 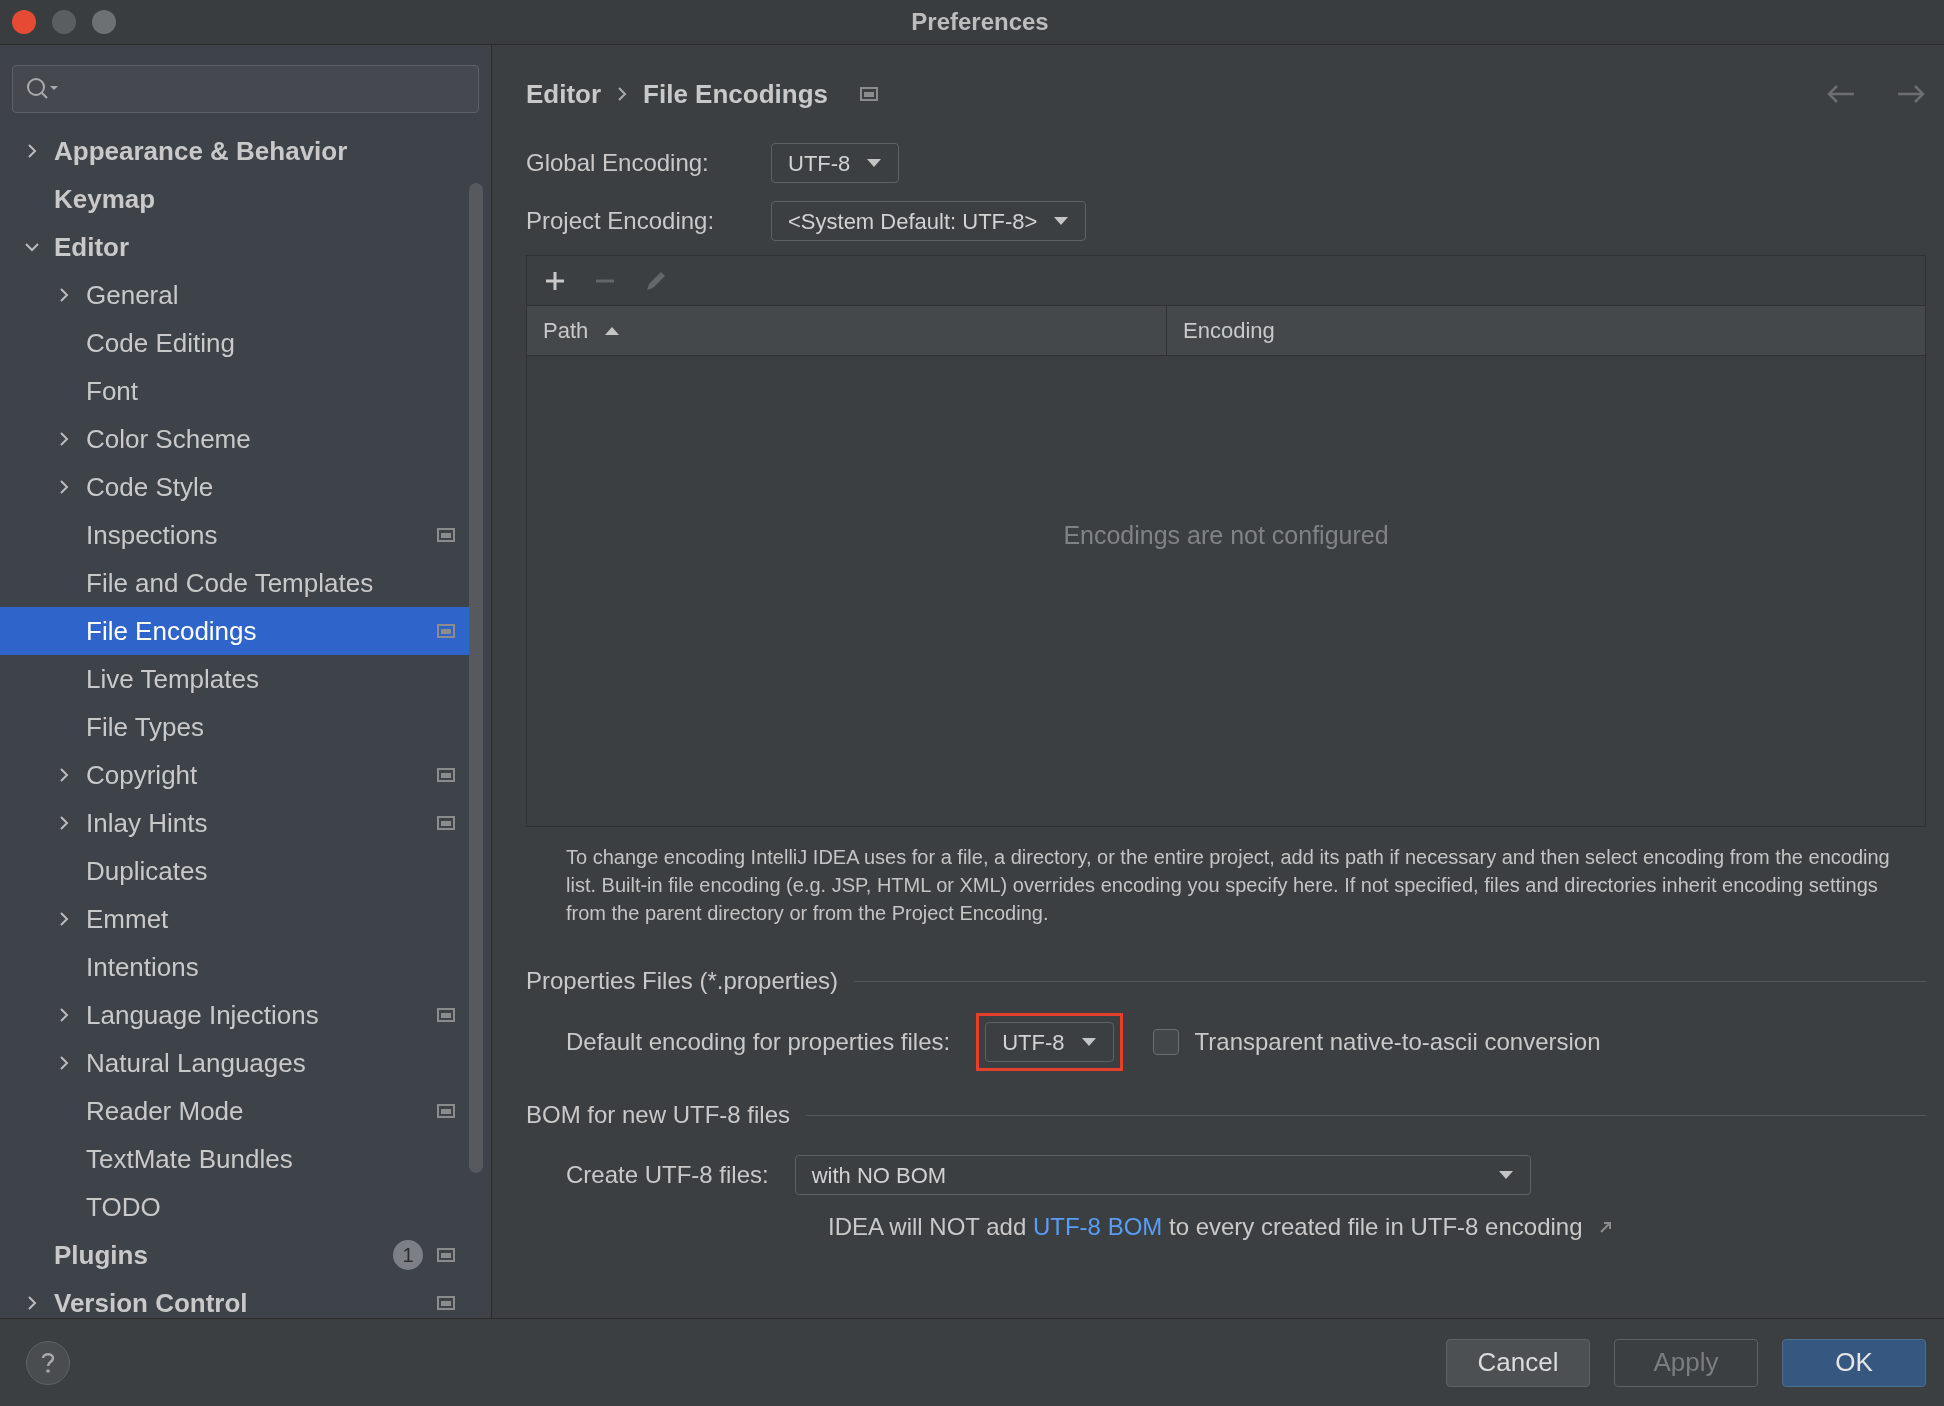 What do you see at coordinates (1205, 1227) in the screenshot?
I see `bom-note-text: IDEA will NOT add UTF-8 BOM to every created file in UTF-8 encoding` at bounding box center [1205, 1227].